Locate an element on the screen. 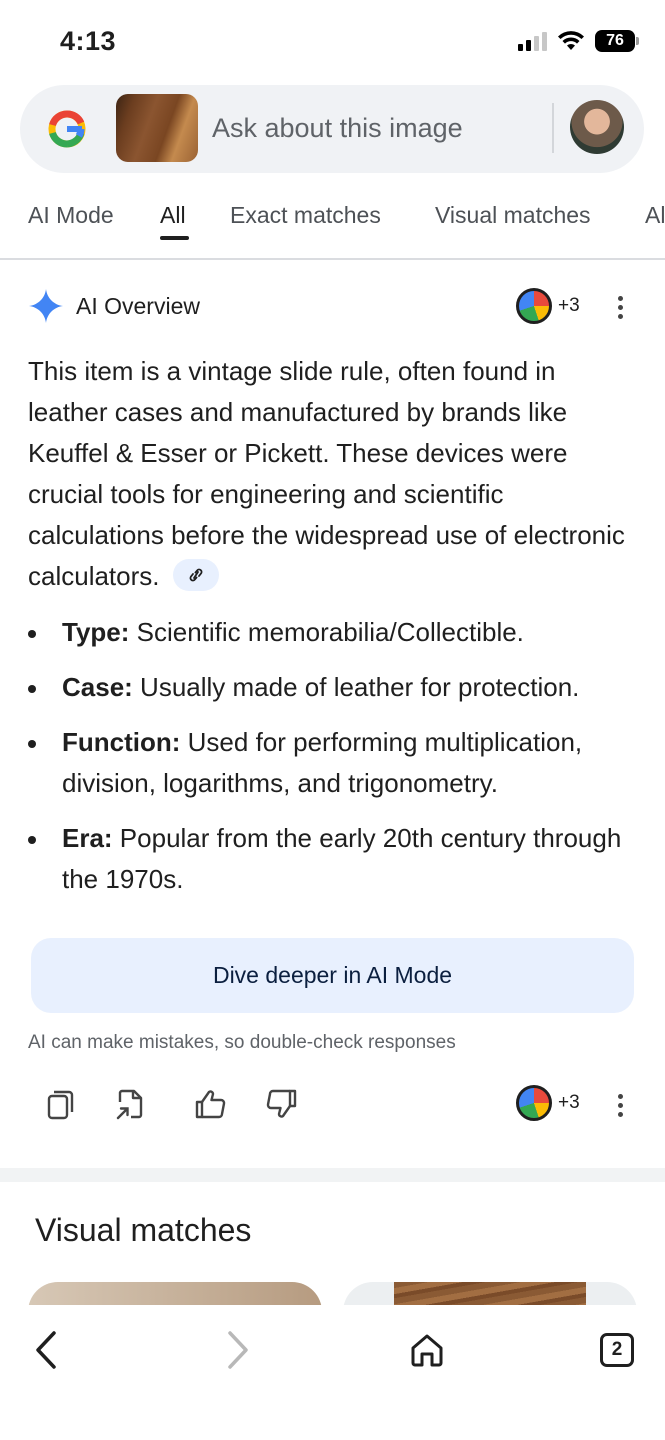 Image resolution: width=665 pixels, height=1440 pixels. home-icon is located at coordinates (427, 1350).